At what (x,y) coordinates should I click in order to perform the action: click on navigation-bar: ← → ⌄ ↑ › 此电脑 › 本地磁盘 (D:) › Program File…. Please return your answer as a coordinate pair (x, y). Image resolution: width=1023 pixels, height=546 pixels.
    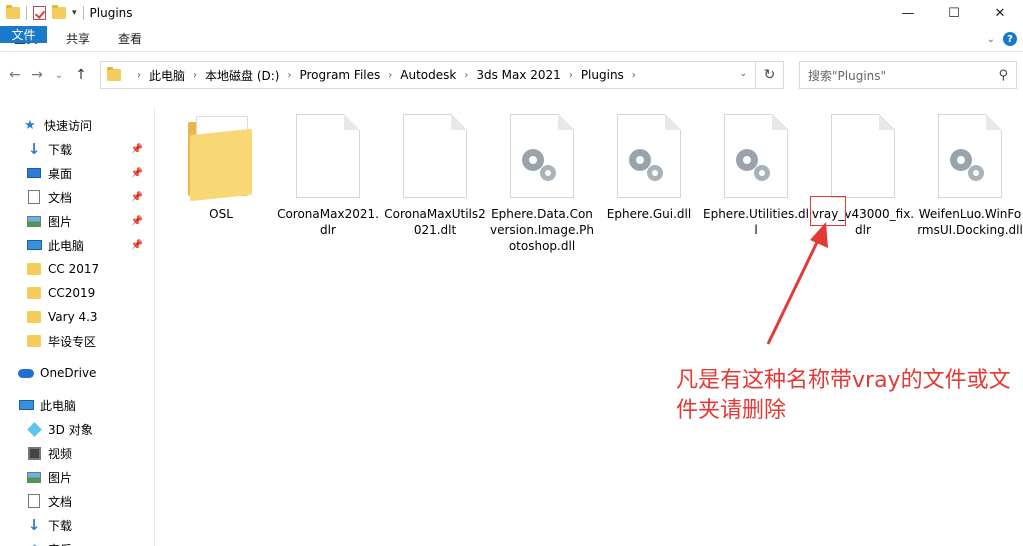
    Looking at the image, I should click on (511, 75).